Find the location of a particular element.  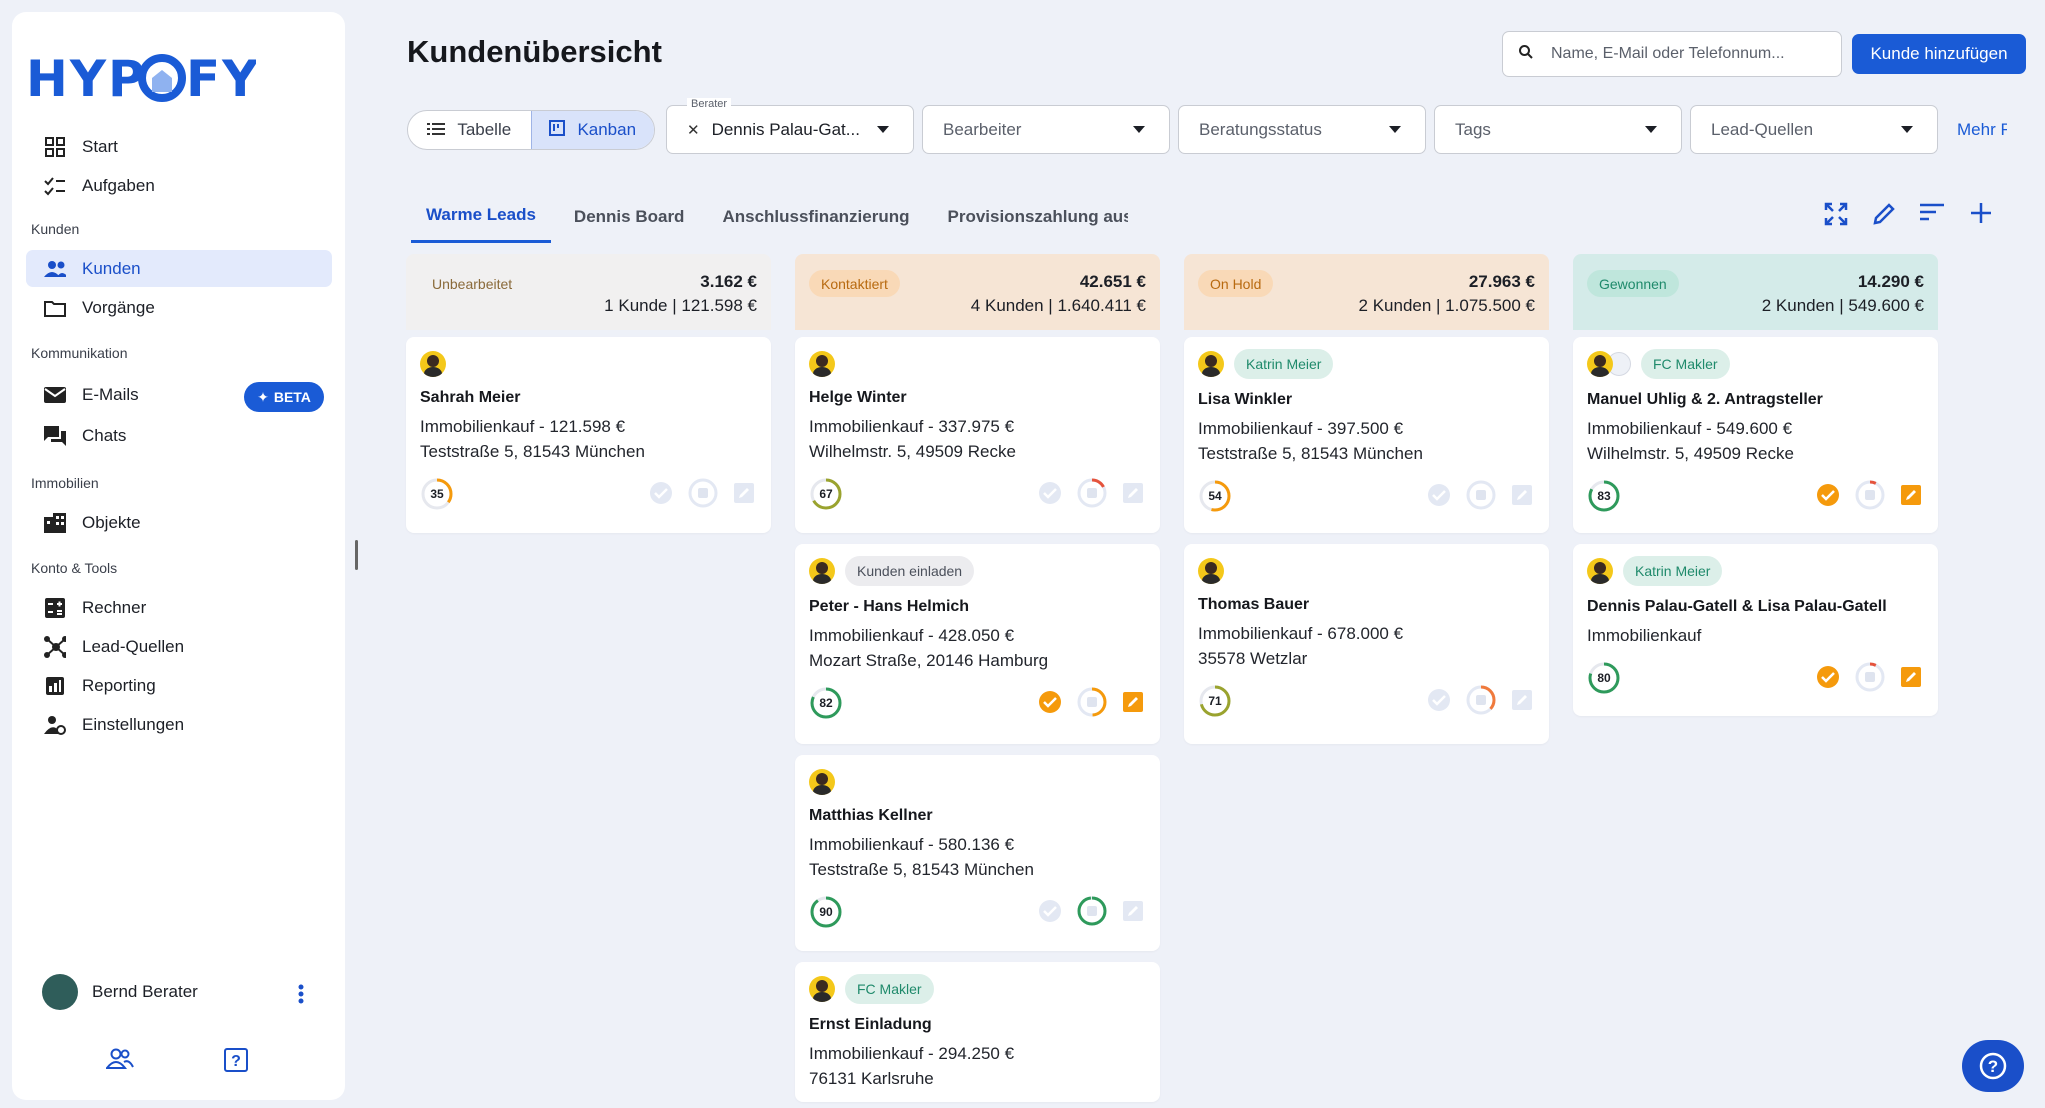

tab-provisionszahlung: Provisionszahlung ausst is located at coordinates (1030, 216).